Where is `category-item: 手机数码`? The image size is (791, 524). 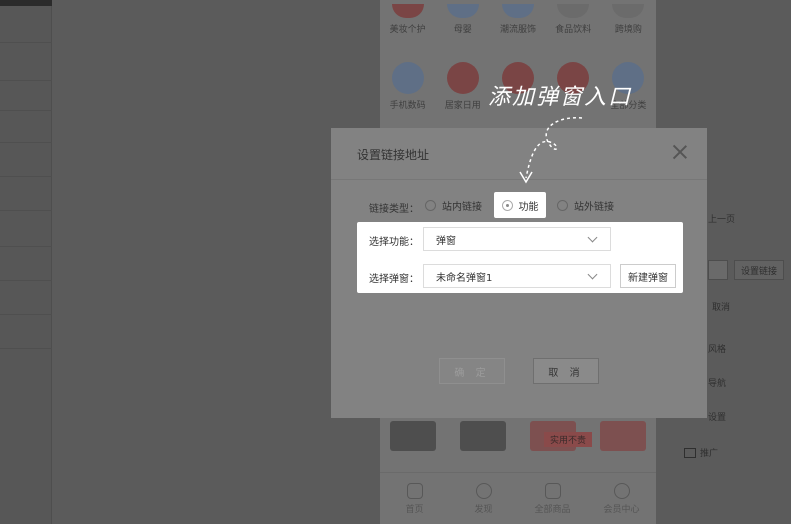 category-item: 手机数码 is located at coordinates (407, 86).